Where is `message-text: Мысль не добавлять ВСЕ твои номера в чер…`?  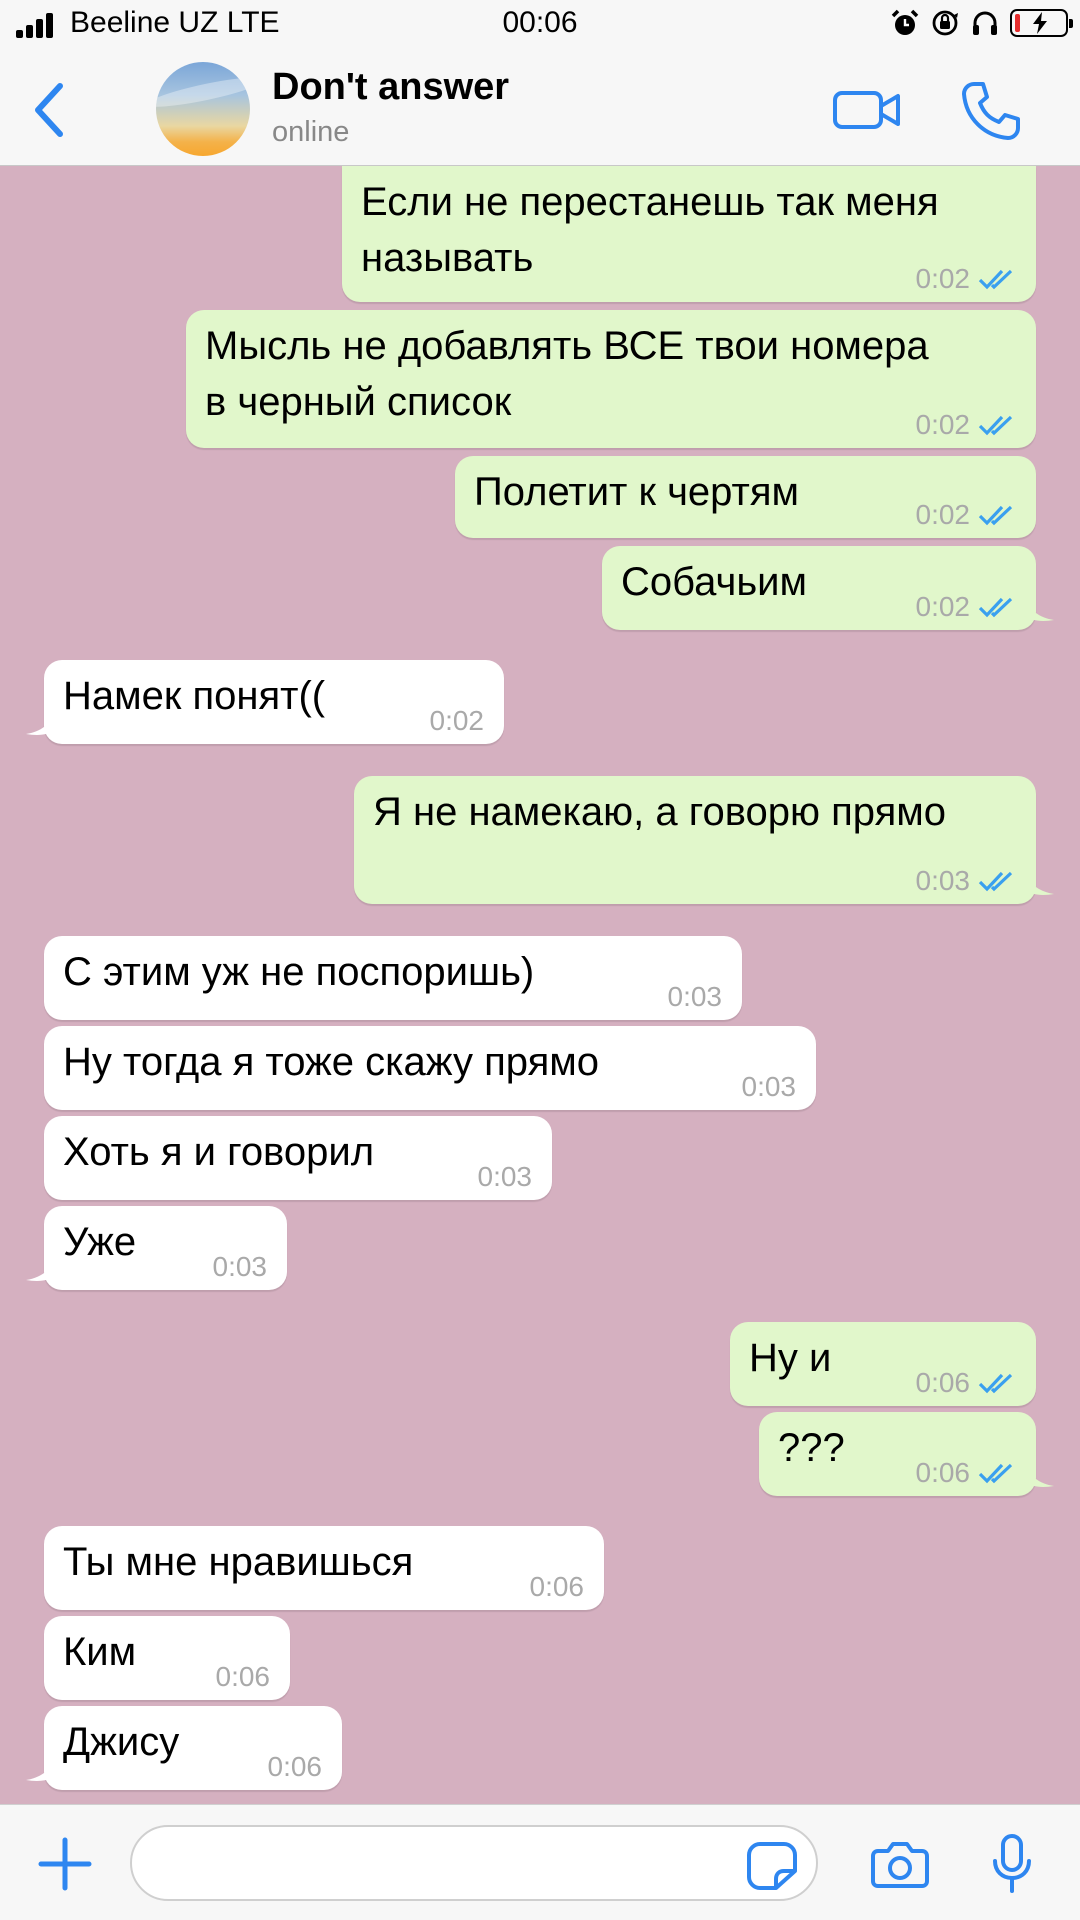 message-text: Мысль не добавлять ВСЕ твои номера в чер… is located at coordinates (567, 374).